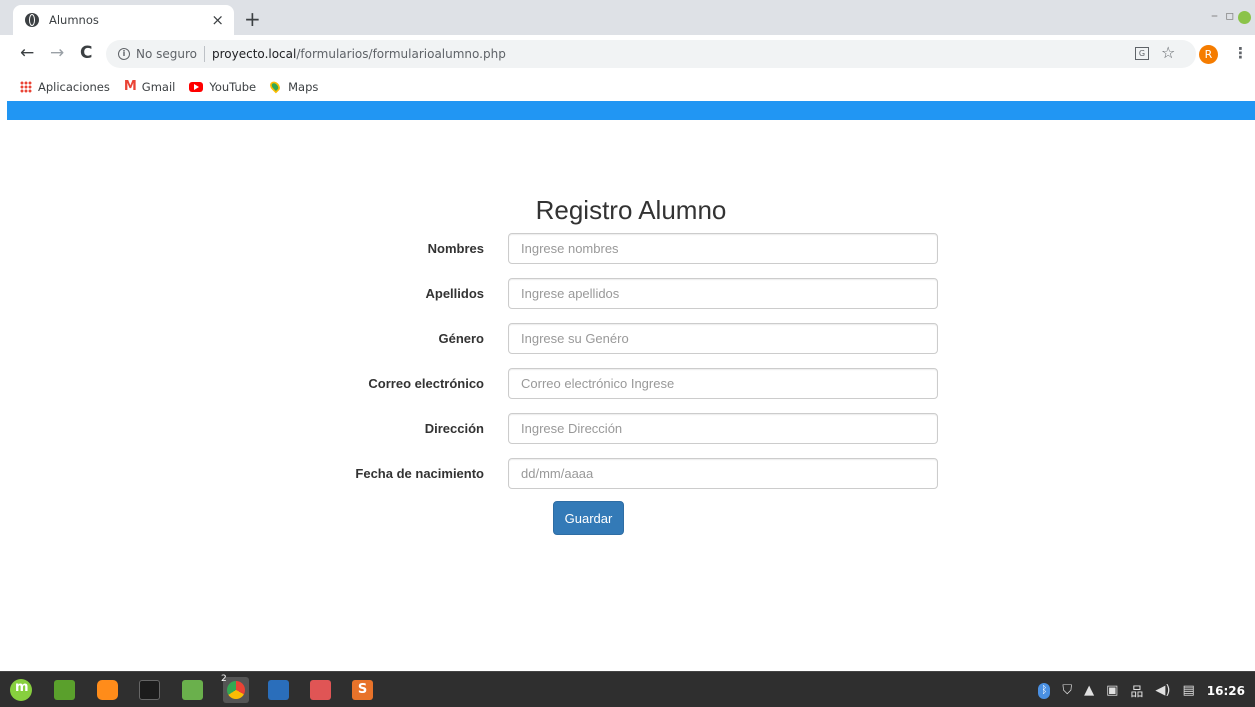 This screenshot has width=1255, height=707. What do you see at coordinates (1089, 690) in the screenshot?
I see `warning-icon: ▲` at bounding box center [1089, 690].